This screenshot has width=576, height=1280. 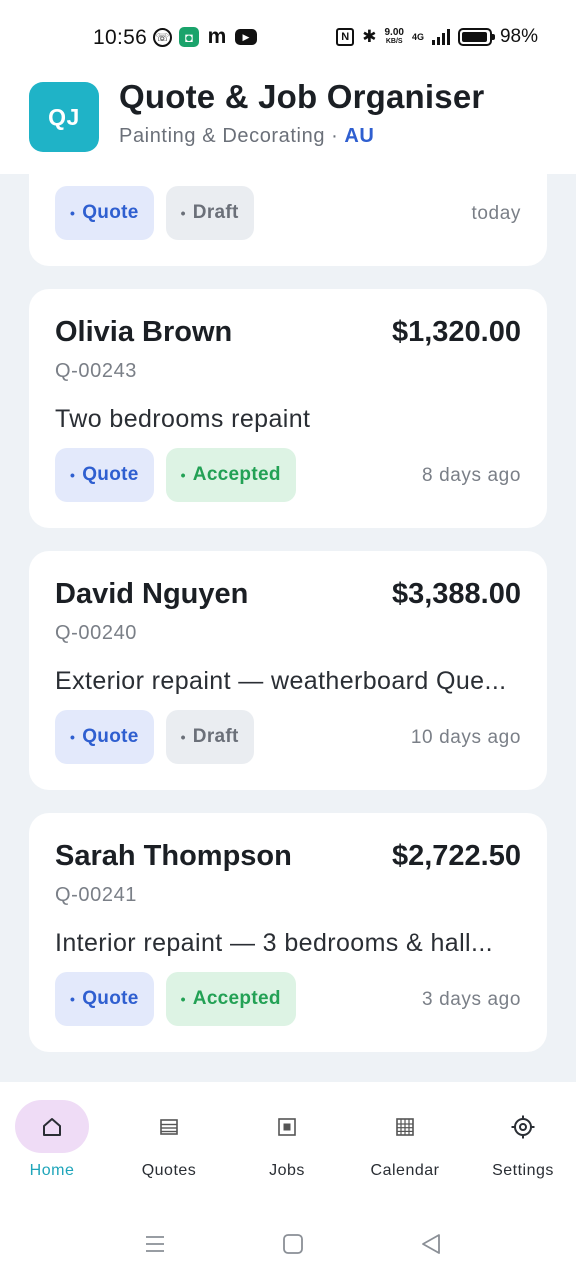 I want to click on nav-home-pill, so click(x=52, y=1126).